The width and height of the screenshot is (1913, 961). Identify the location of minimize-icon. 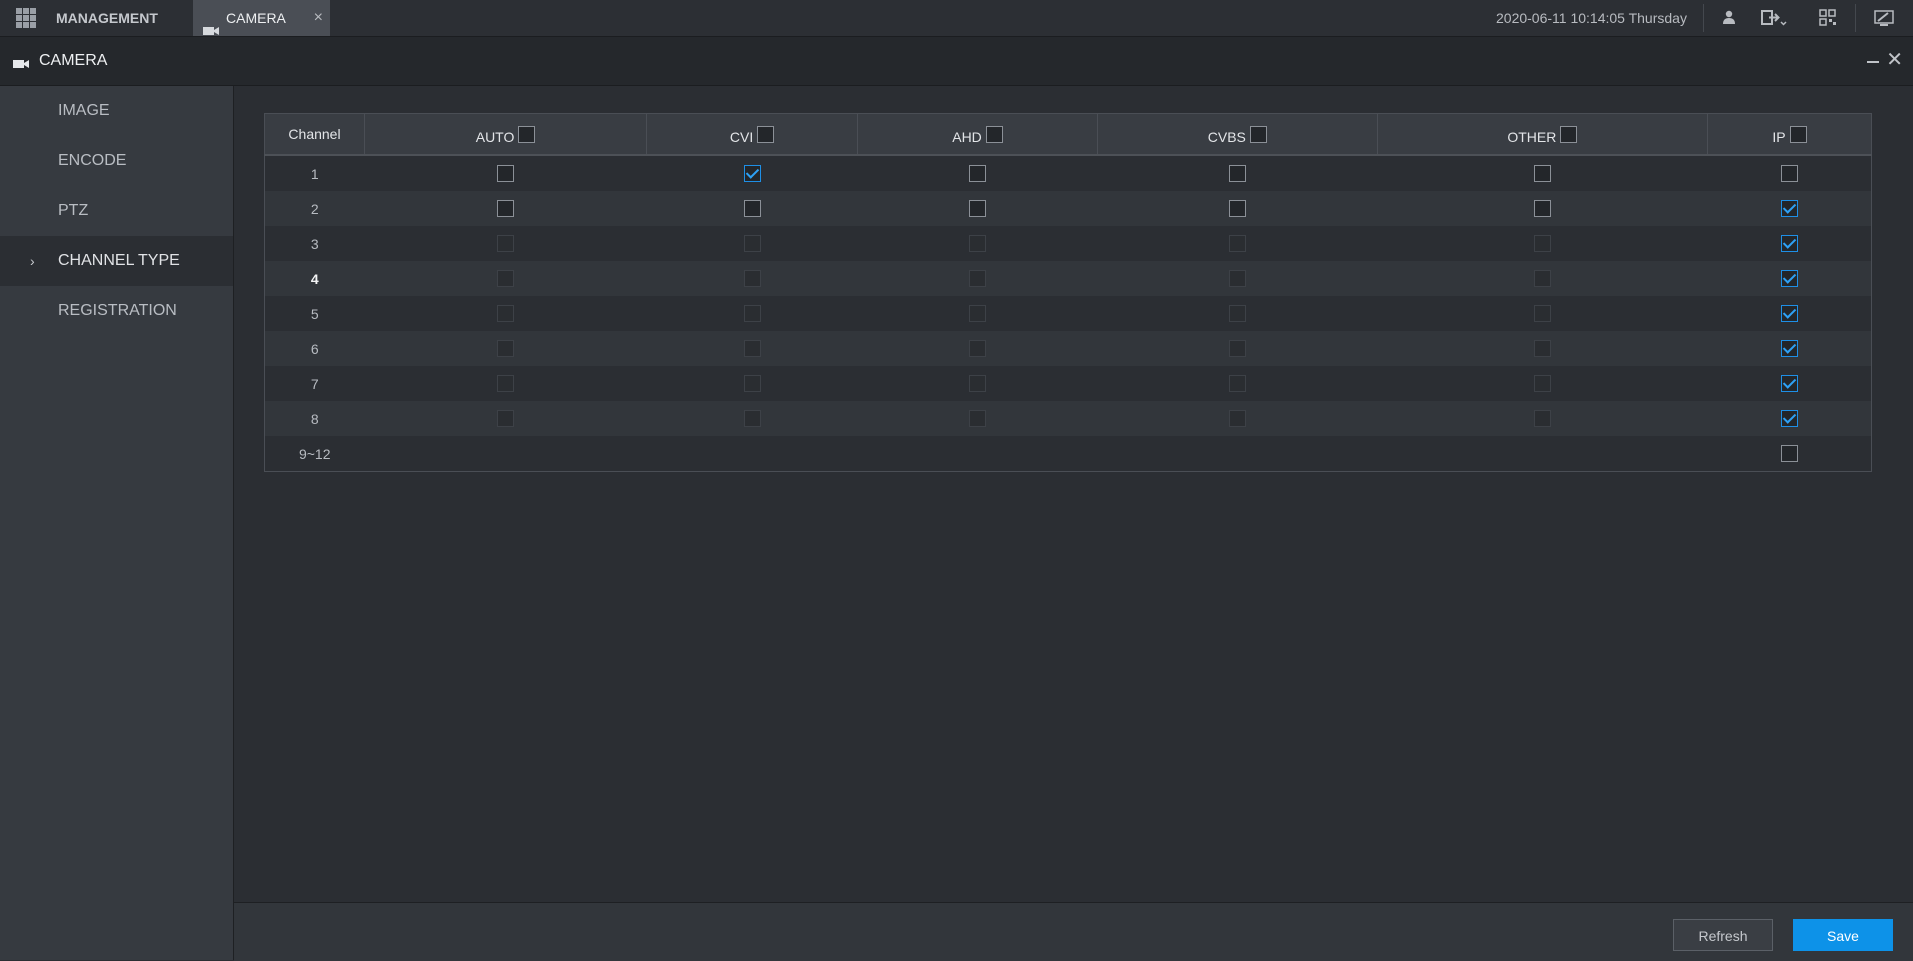
(1873, 62).